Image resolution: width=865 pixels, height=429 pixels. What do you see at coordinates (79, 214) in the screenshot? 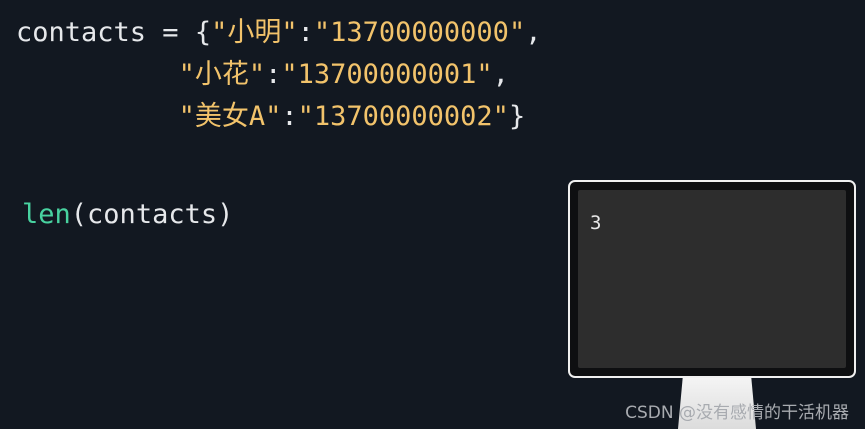
I see `open-paren: (` at bounding box center [79, 214].